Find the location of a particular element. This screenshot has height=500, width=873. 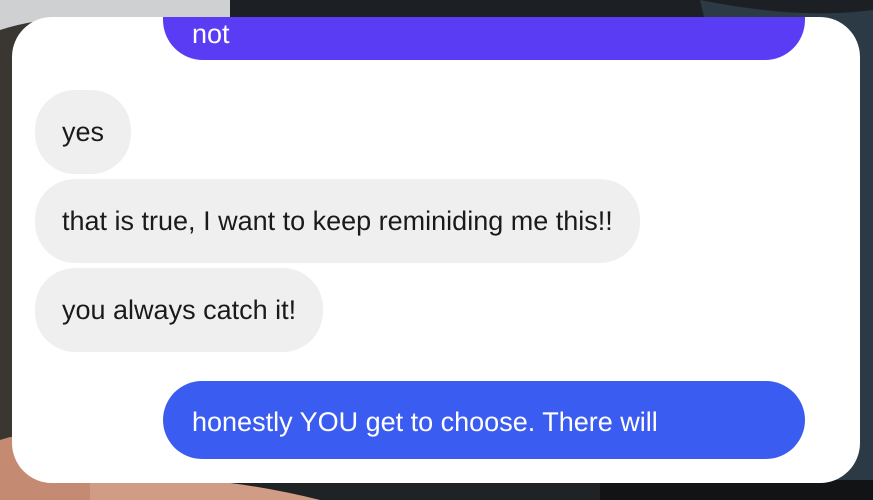

received-message: you always catch it! is located at coordinates (179, 310).